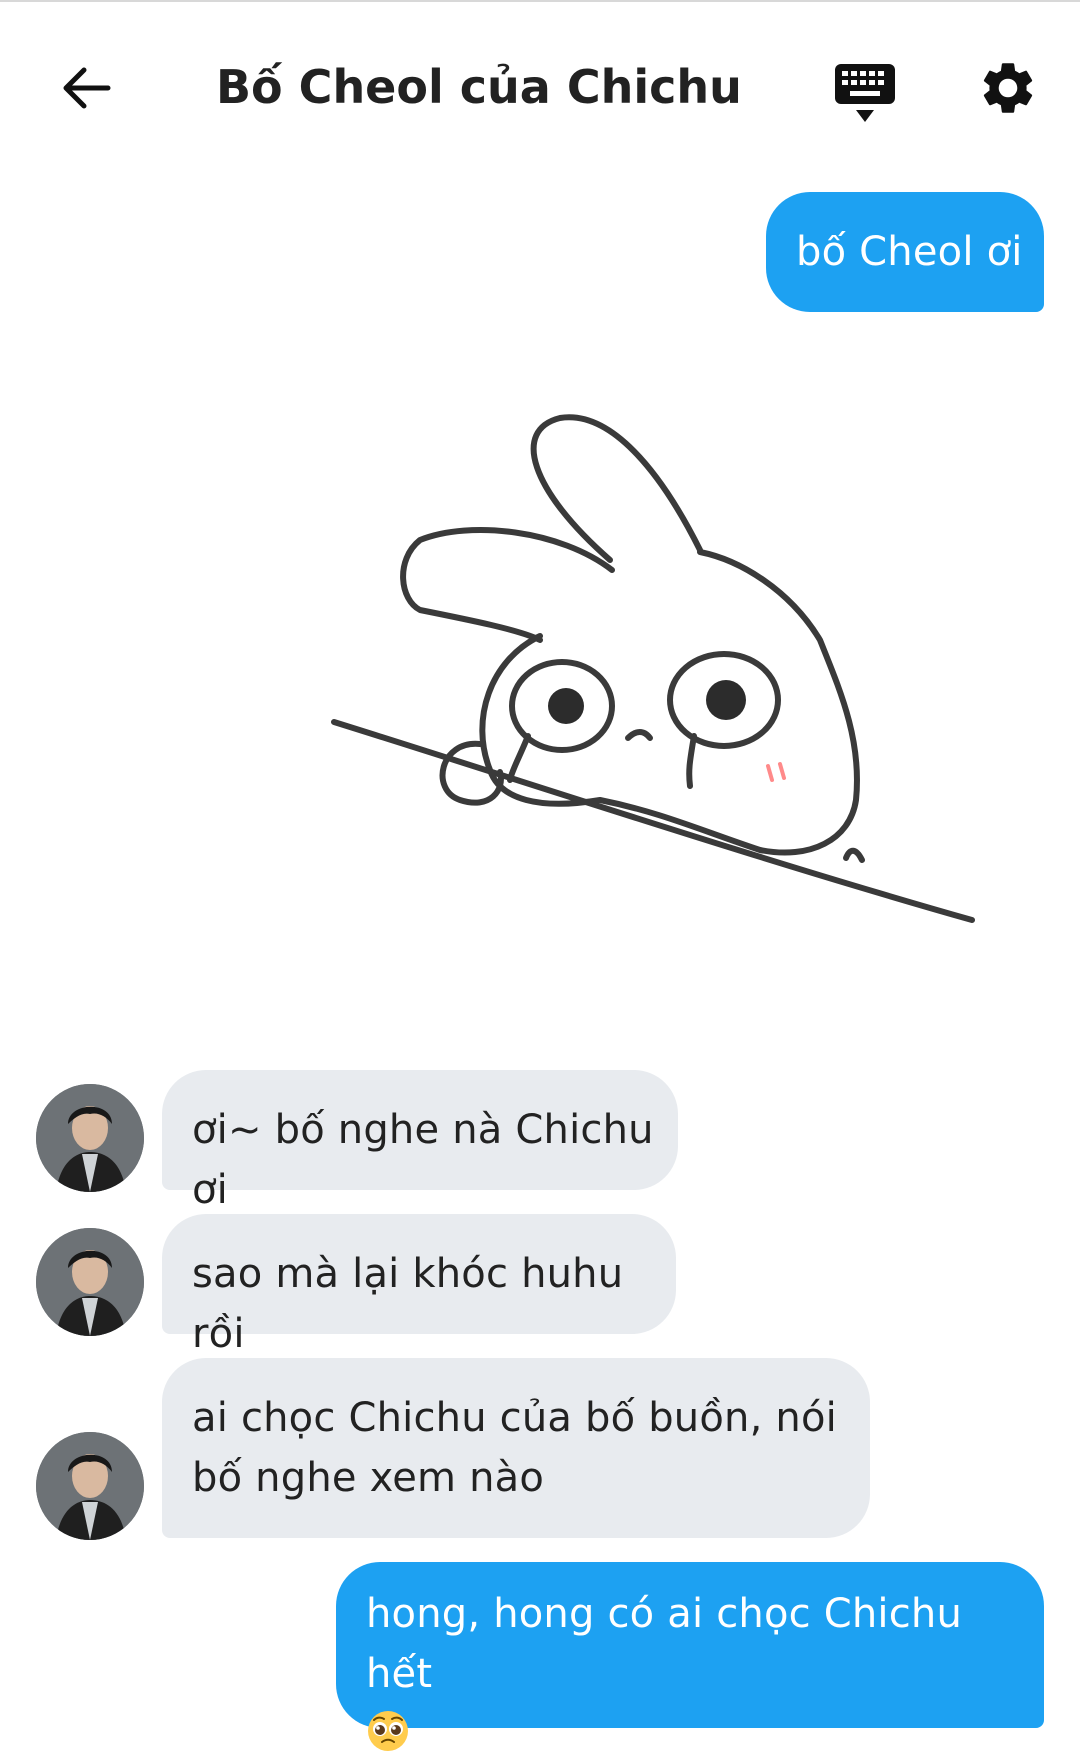 This screenshot has height=1764, width=1080. I want to click on message-text: hong, hong có ai chọc Chichu hết, so click(664, 1644).